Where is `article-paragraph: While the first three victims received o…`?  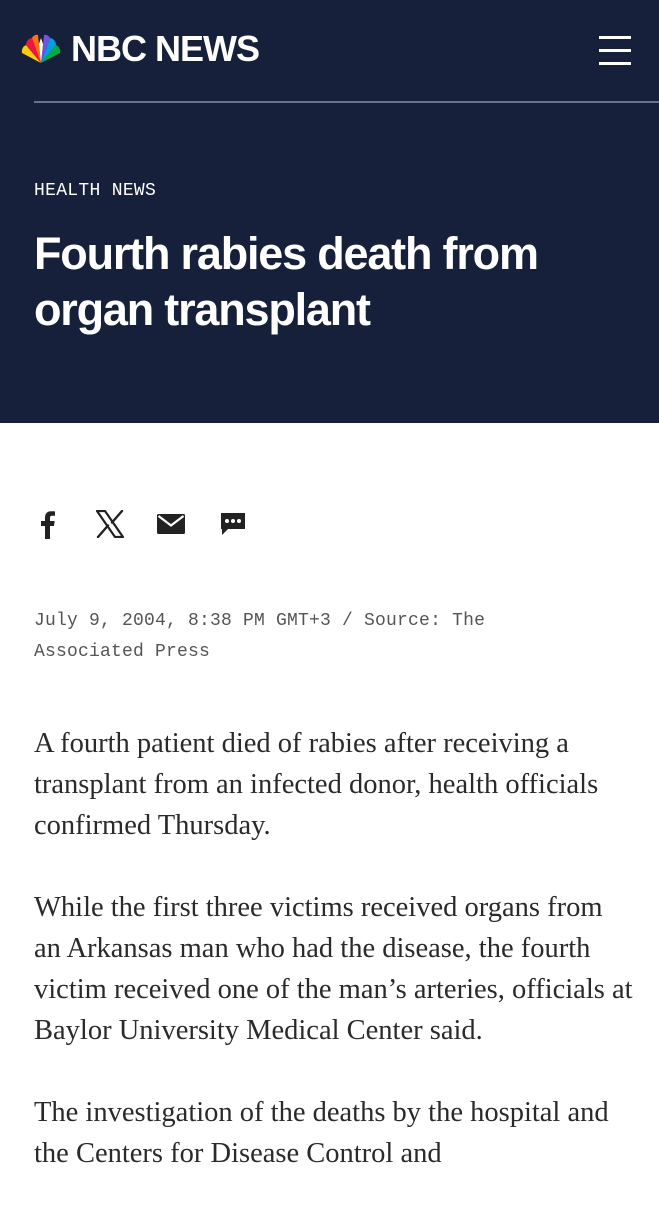
article-paragraph: While the first three victims received o… is located at coordinates (333, 969).